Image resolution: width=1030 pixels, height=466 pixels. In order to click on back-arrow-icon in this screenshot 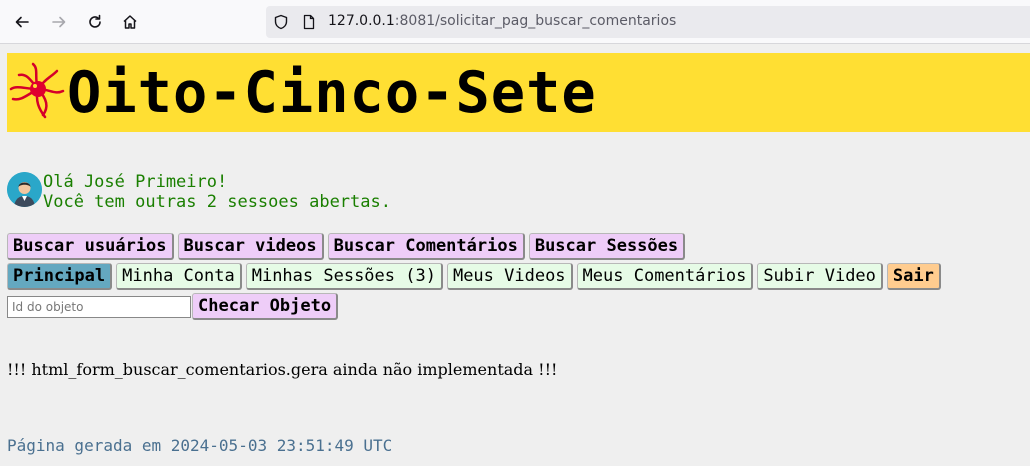, I will do `click(22, 22)`.